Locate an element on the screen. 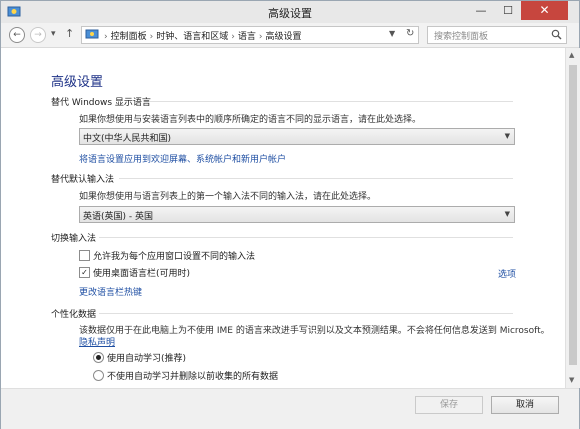 This screenshot has width=580, height=429. switching-input-header: 切换输入法 is located at coordinates (74, 239).